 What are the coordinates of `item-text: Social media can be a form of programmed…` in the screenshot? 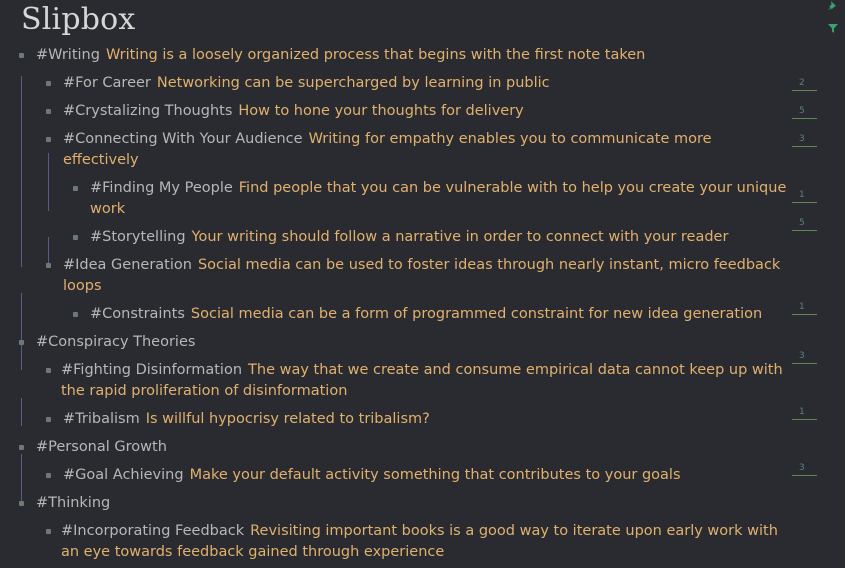 It's located at (476, 314).